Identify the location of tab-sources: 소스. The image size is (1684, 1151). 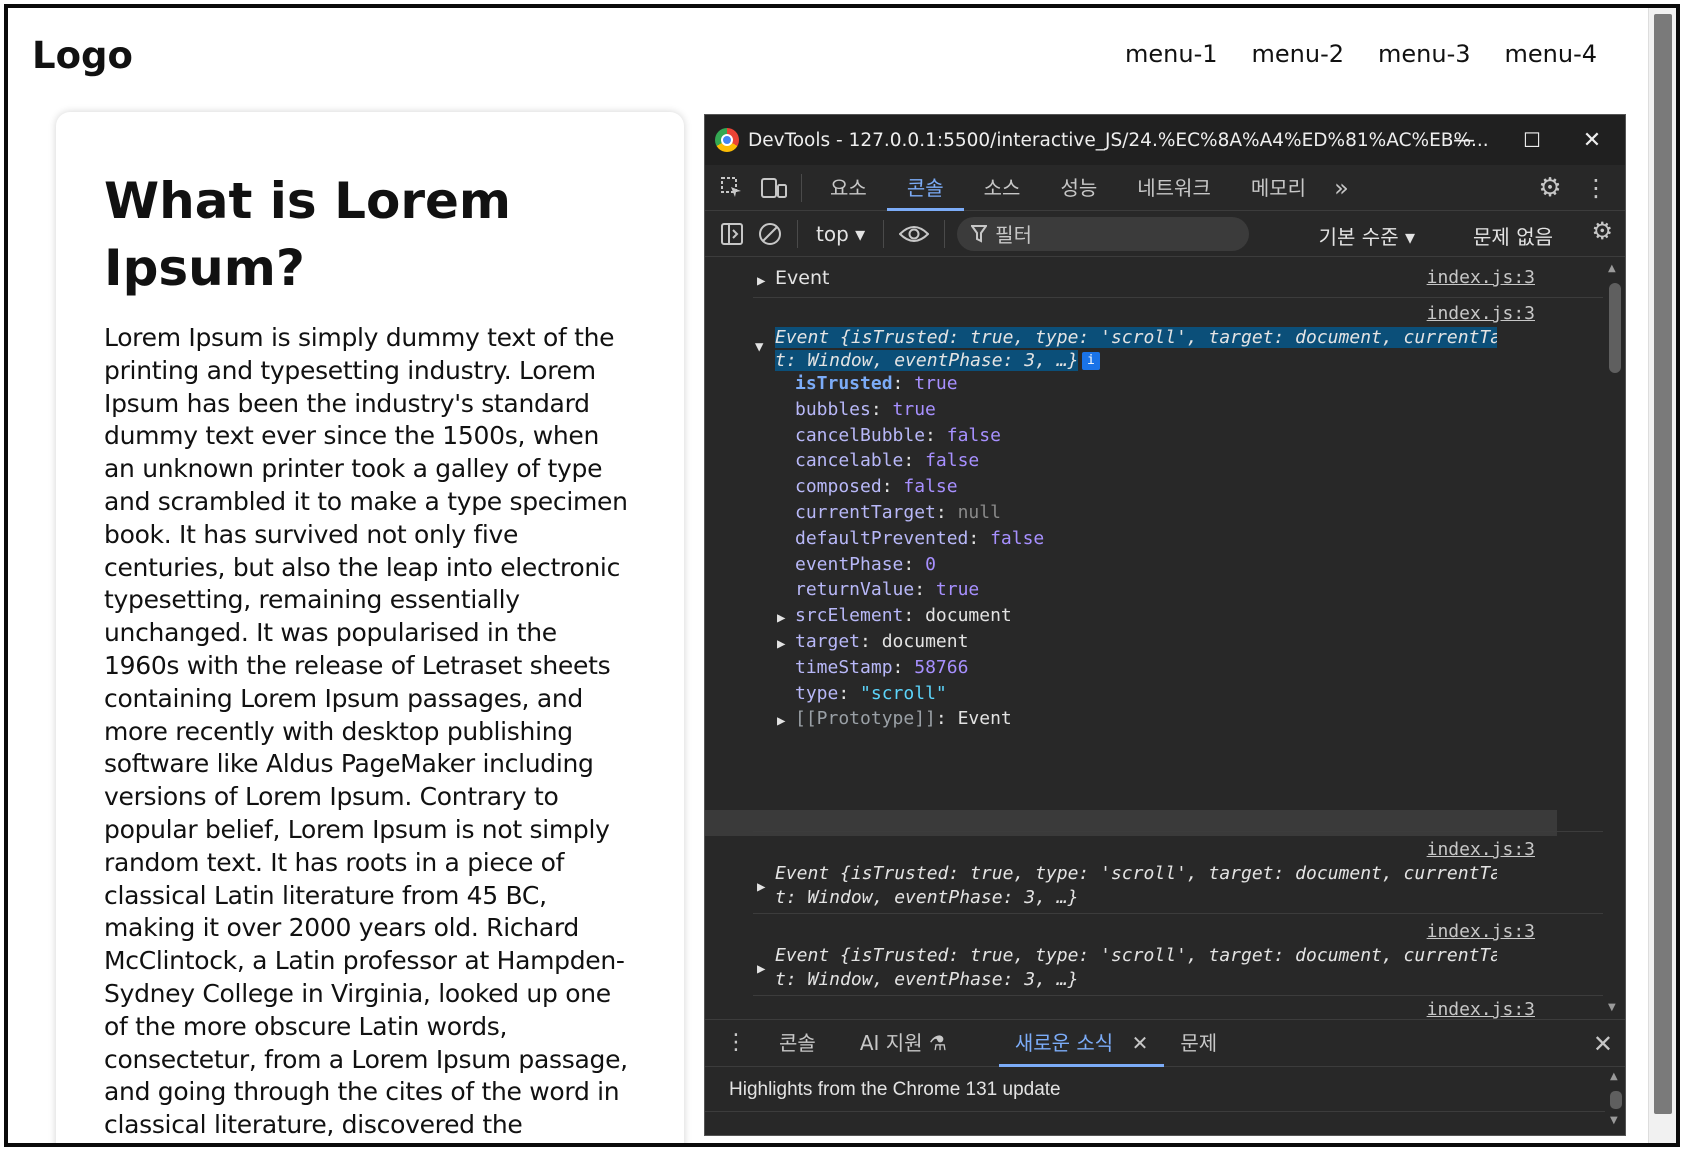
(1002, 188).